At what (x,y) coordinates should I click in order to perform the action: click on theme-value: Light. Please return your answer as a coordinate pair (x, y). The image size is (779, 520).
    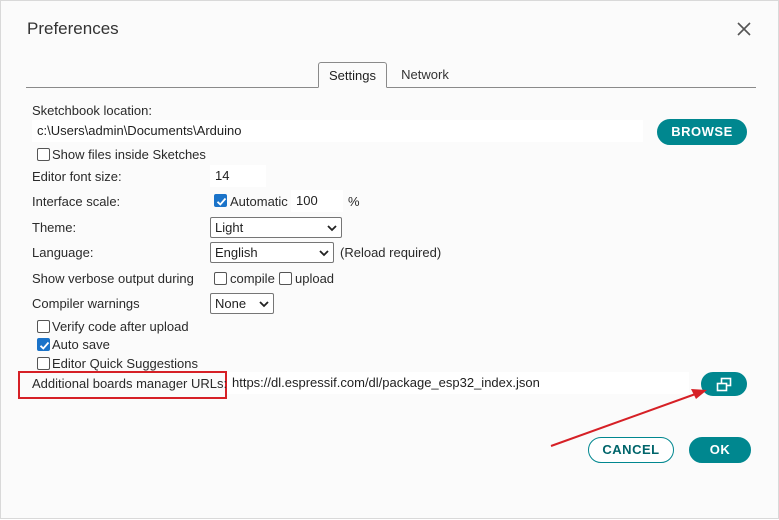
    Looking at the image, I should click on (229, 227).